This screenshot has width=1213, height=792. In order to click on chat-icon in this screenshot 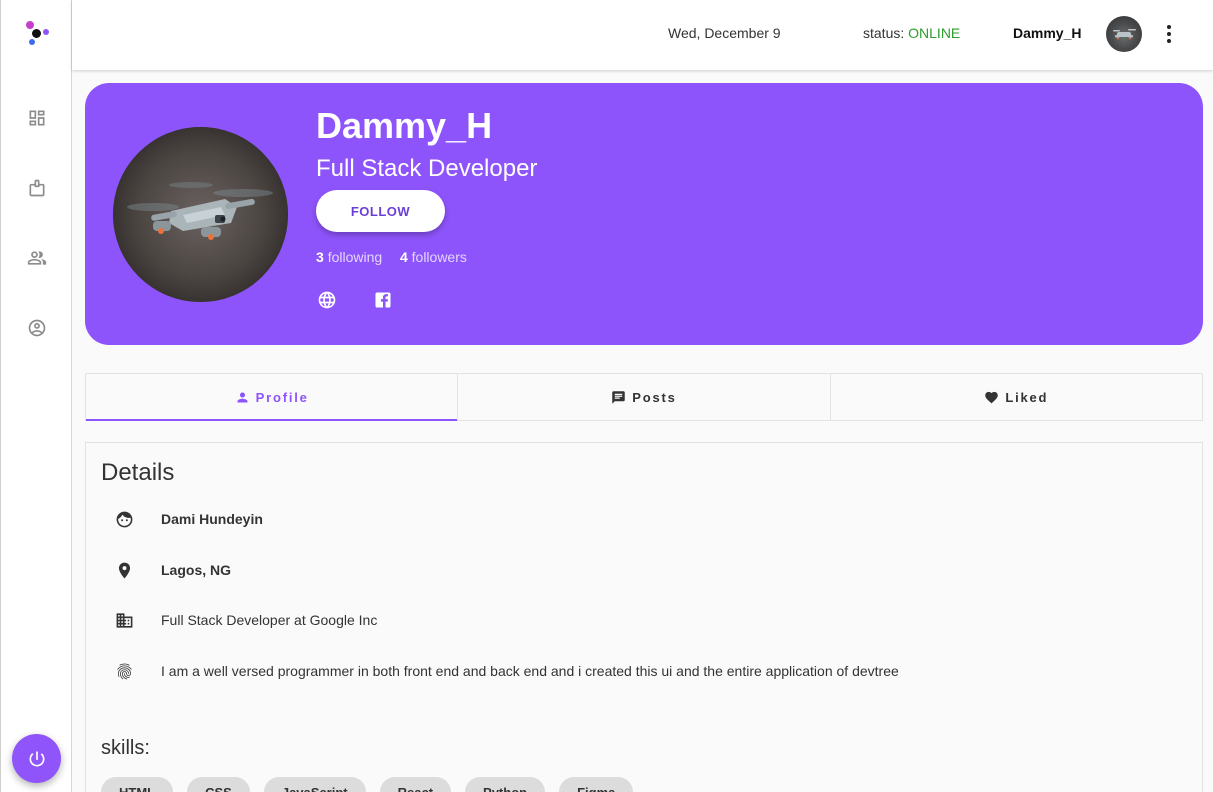, I will do `click(619, 397)`.